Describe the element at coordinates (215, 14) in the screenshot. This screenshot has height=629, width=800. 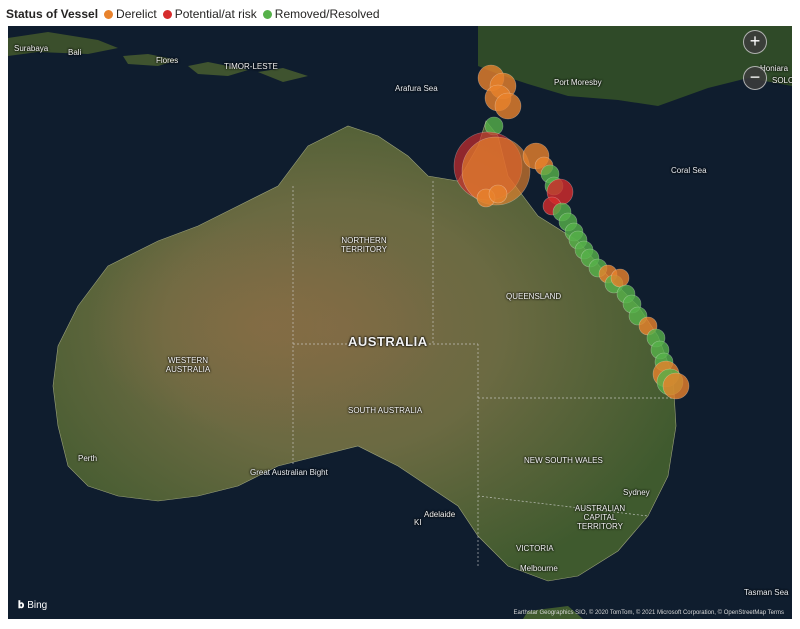
I see `legend-label-at-risk: Potential/at risk` at that location.